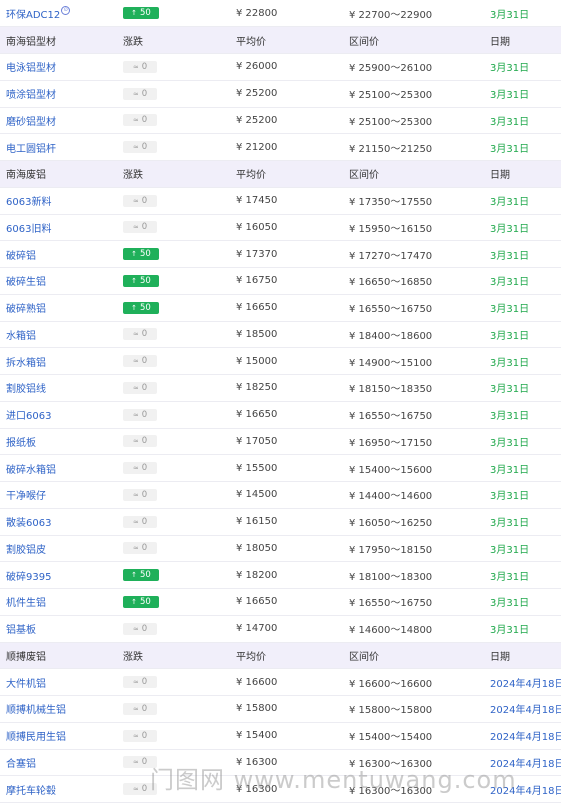  Describe the element at coordinates (58, 254) in the screenshot. I see `product-link-cell: 破碎铝` at that location.